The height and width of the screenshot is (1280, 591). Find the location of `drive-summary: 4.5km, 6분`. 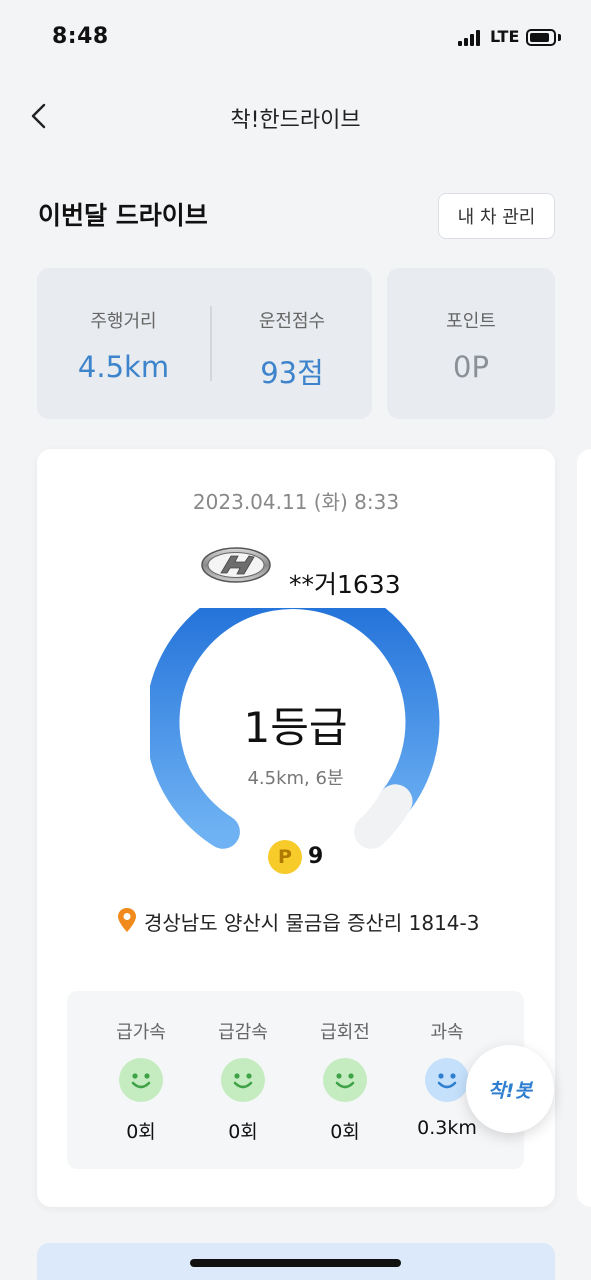

drive-summary: 4.5km, 6분 is located at coordinates (295, 778).